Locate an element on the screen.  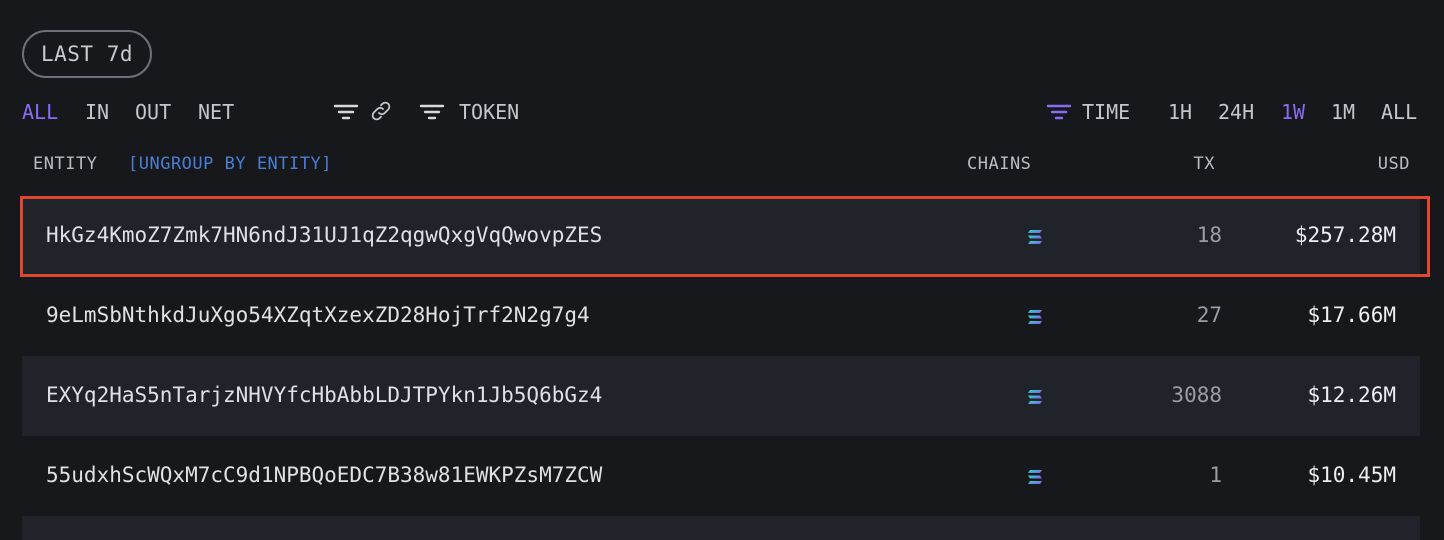
column-header-usd: USD is located at coordinates (1394, 164).